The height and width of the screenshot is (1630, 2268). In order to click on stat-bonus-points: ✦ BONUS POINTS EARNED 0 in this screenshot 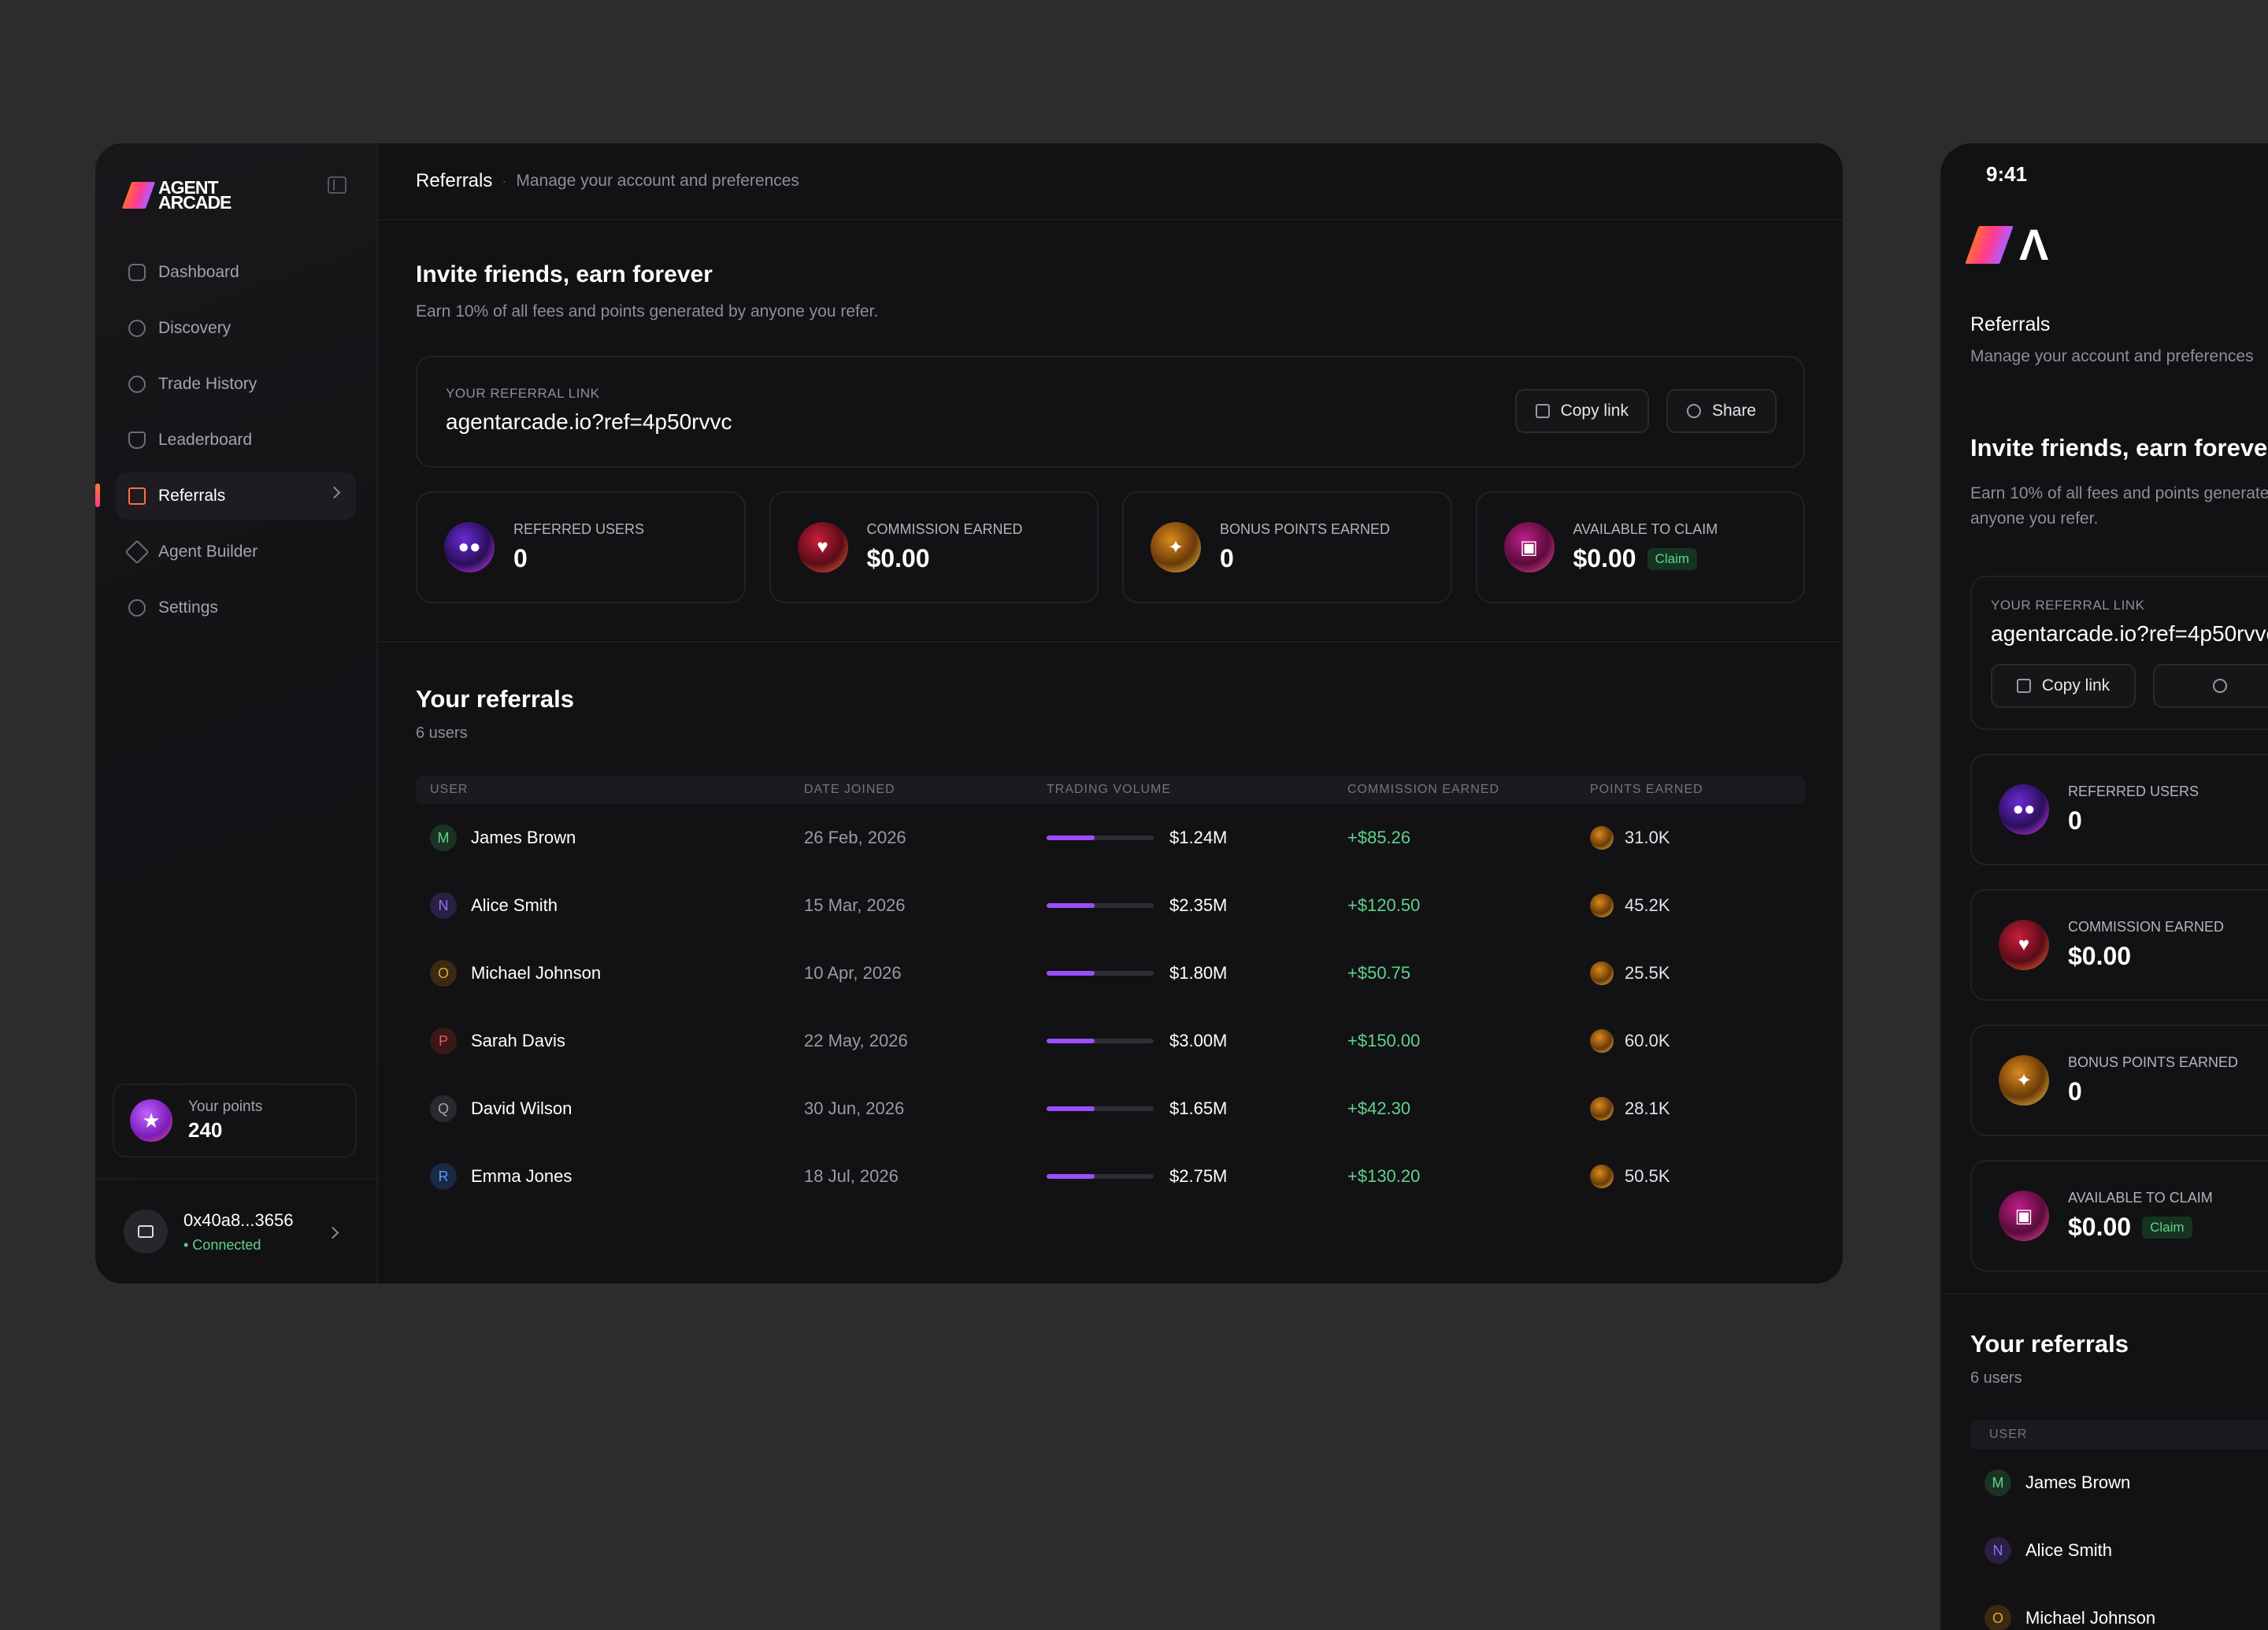, I will do `click(2119, 1080)`.